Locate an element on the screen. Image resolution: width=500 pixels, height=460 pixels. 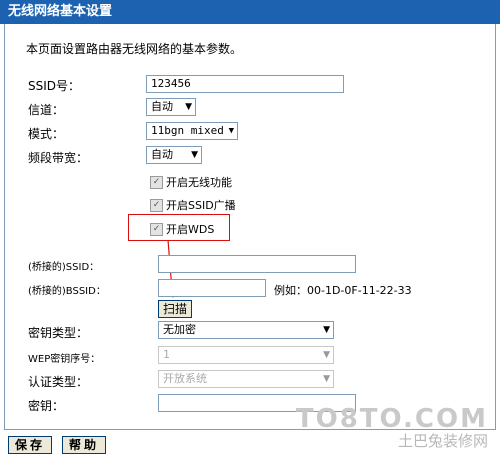
watermark-logo: TO8TO.COM is located at coordinates (391, 419).